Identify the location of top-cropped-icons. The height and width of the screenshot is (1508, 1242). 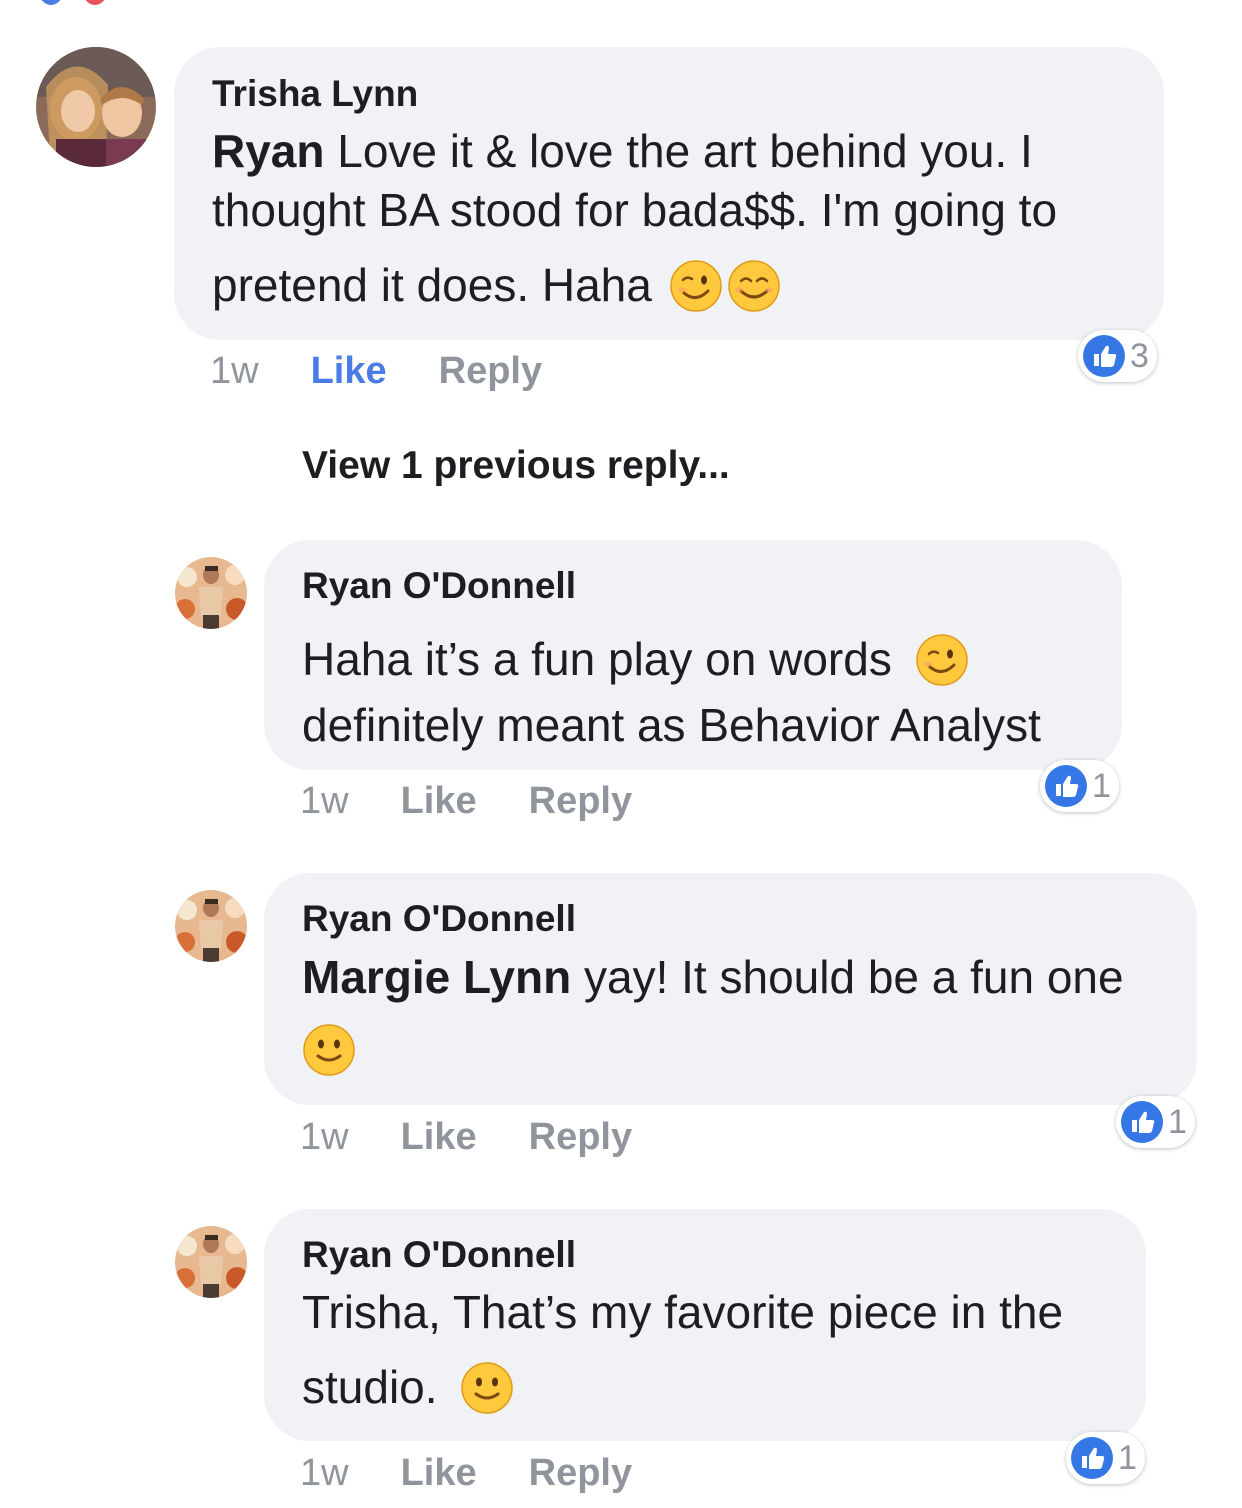
(82, 5).